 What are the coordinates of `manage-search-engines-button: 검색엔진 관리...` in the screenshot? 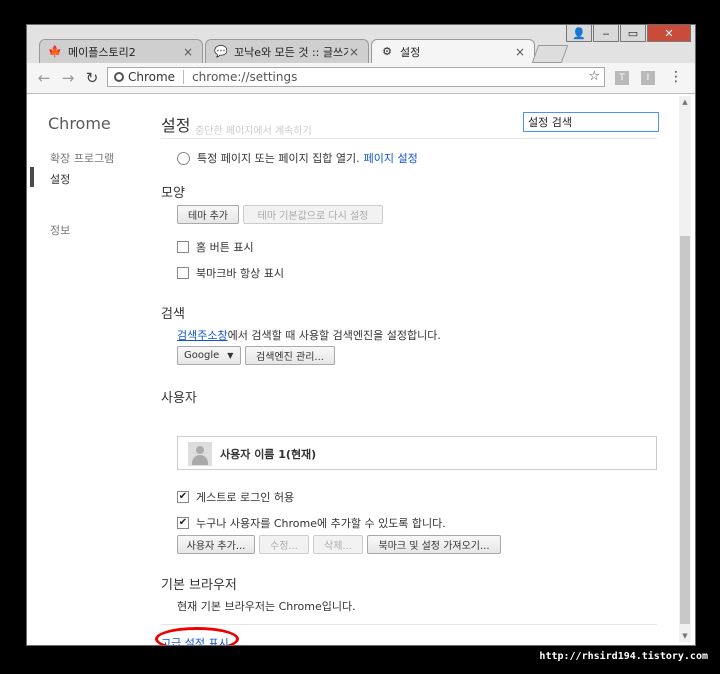 It's located at (290, 355).